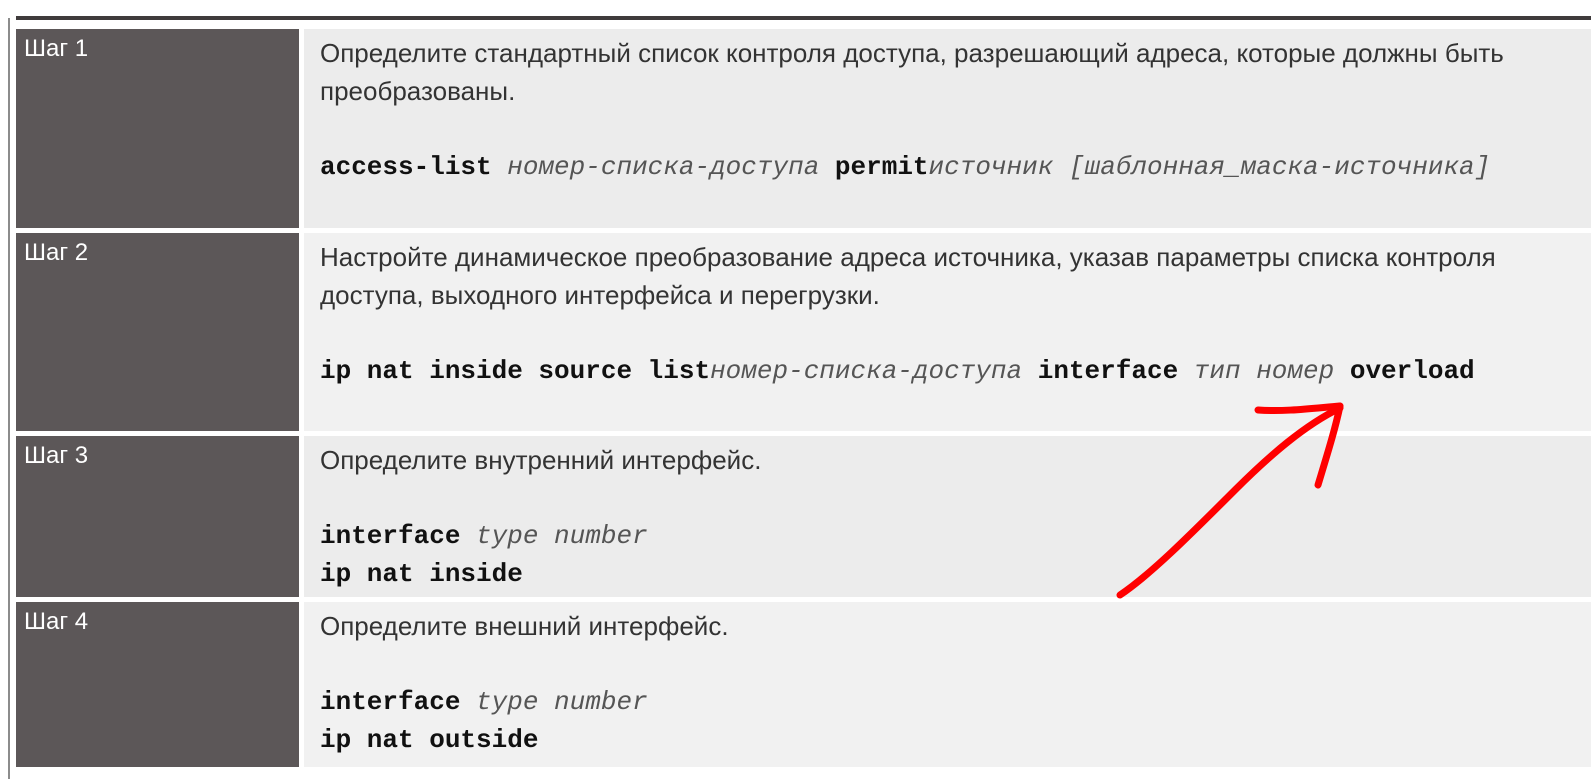 Image resolution: width=1591 pixels, height=779 pixels. Describe the element at coordinates (421, 574) in the screenshot. I see `command-keyword: ip nat inside` at that location.